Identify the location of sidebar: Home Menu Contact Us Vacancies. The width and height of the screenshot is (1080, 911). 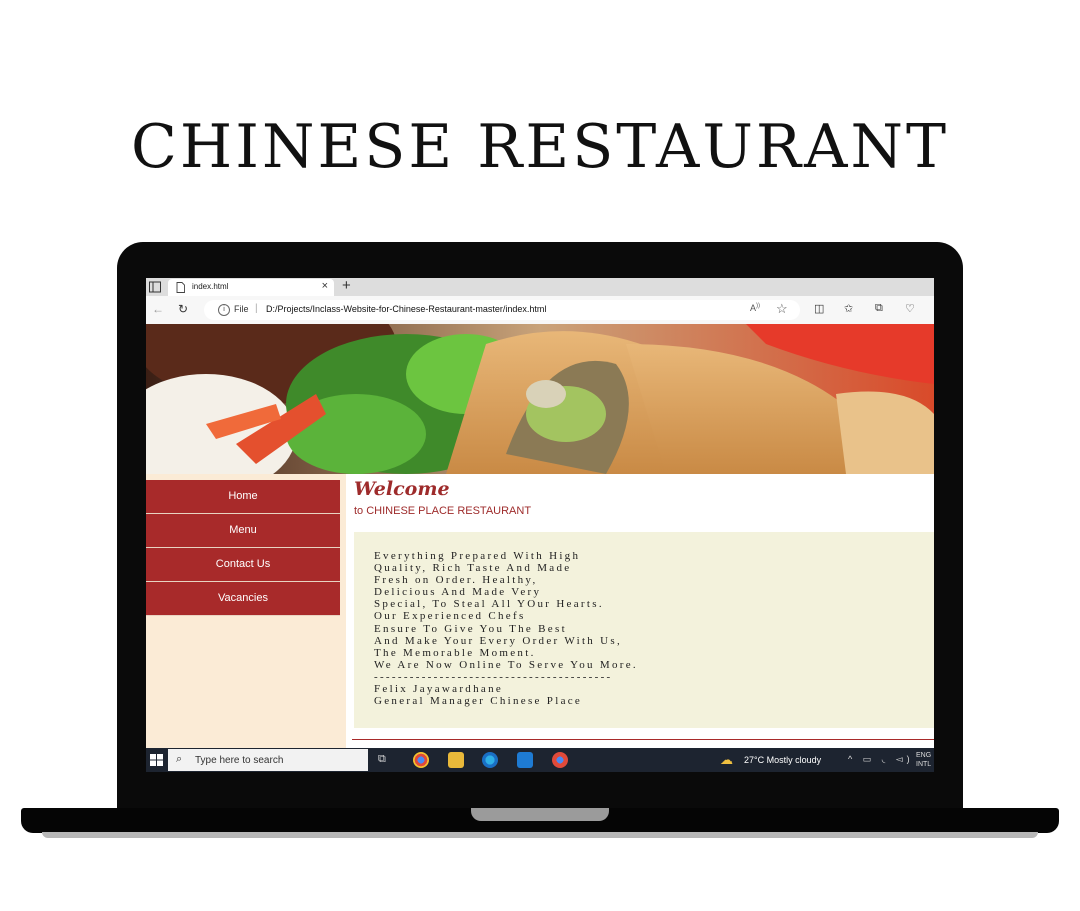
(246, 611).